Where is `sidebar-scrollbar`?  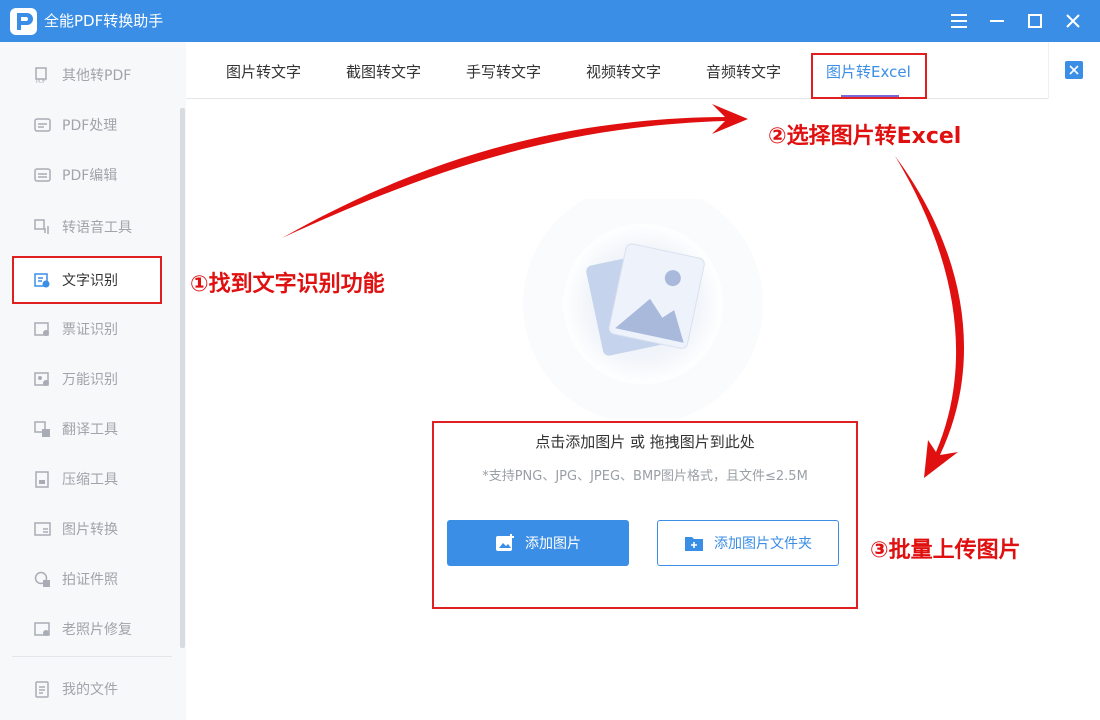 sidebar-scrollbar is located at coordinates (182, 378).